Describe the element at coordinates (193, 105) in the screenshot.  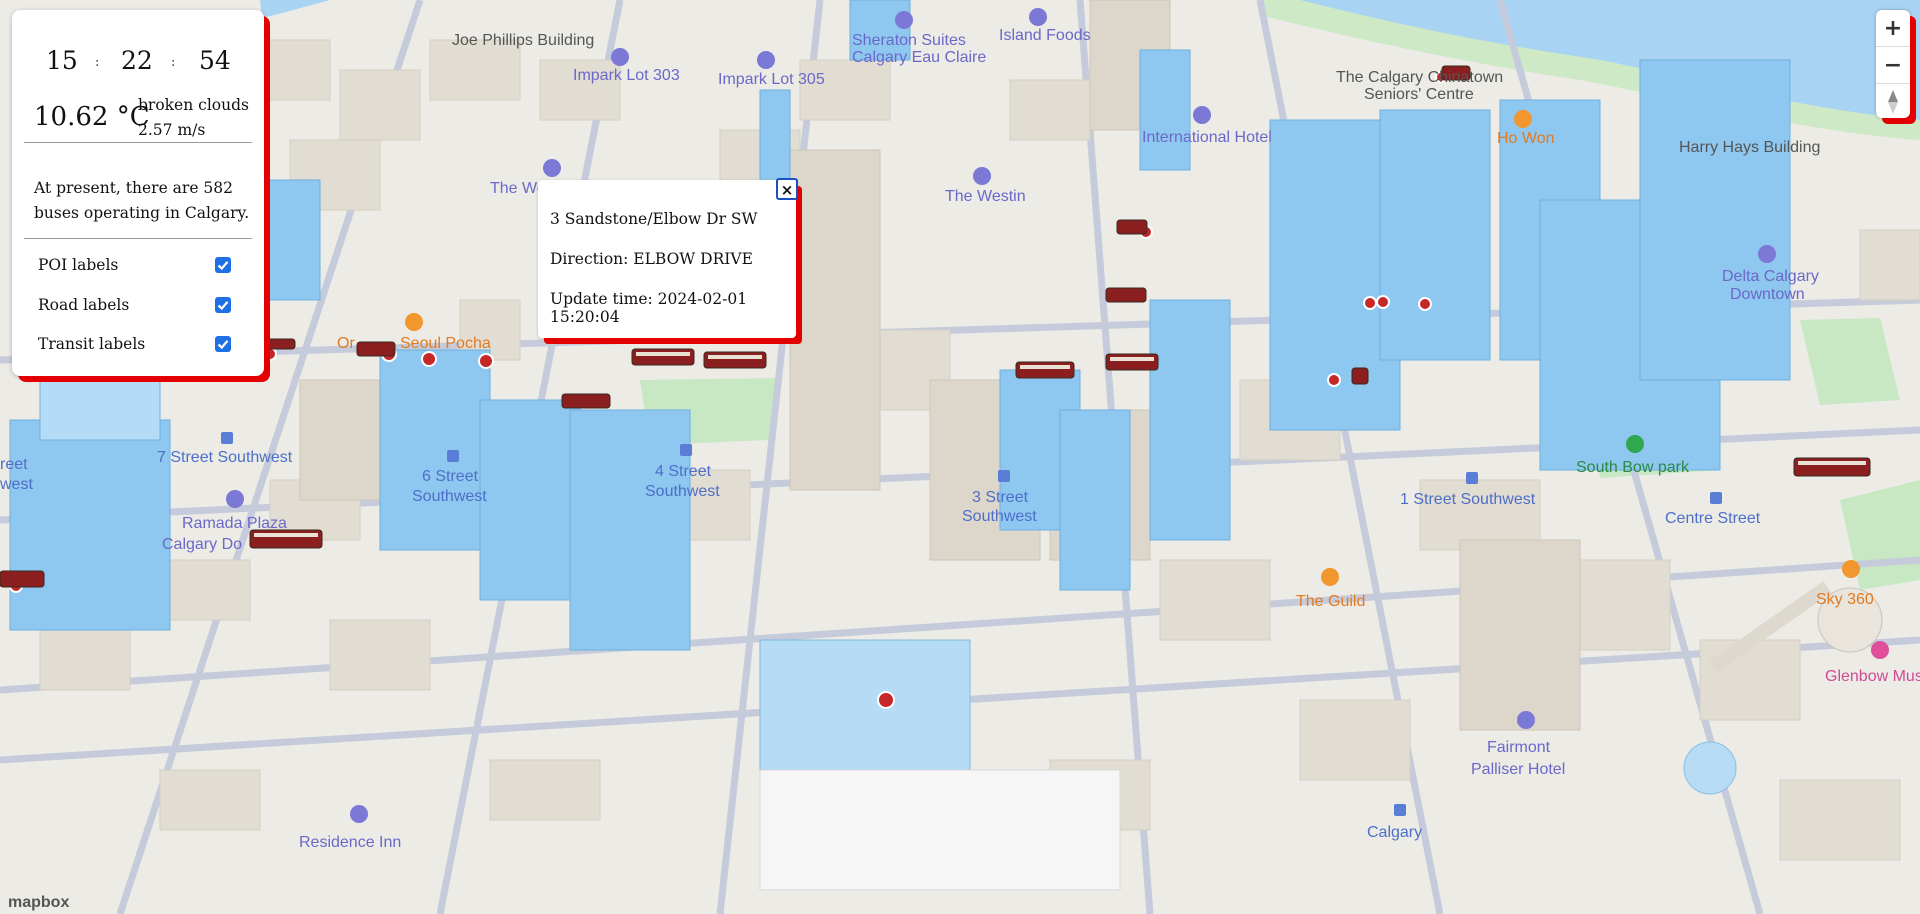
I see `weather-condition: broken clouds` at that location.